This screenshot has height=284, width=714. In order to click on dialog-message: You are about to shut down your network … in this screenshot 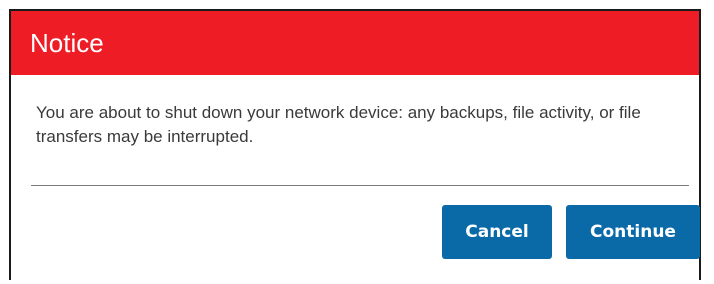, I will do `click(338, 124)`.